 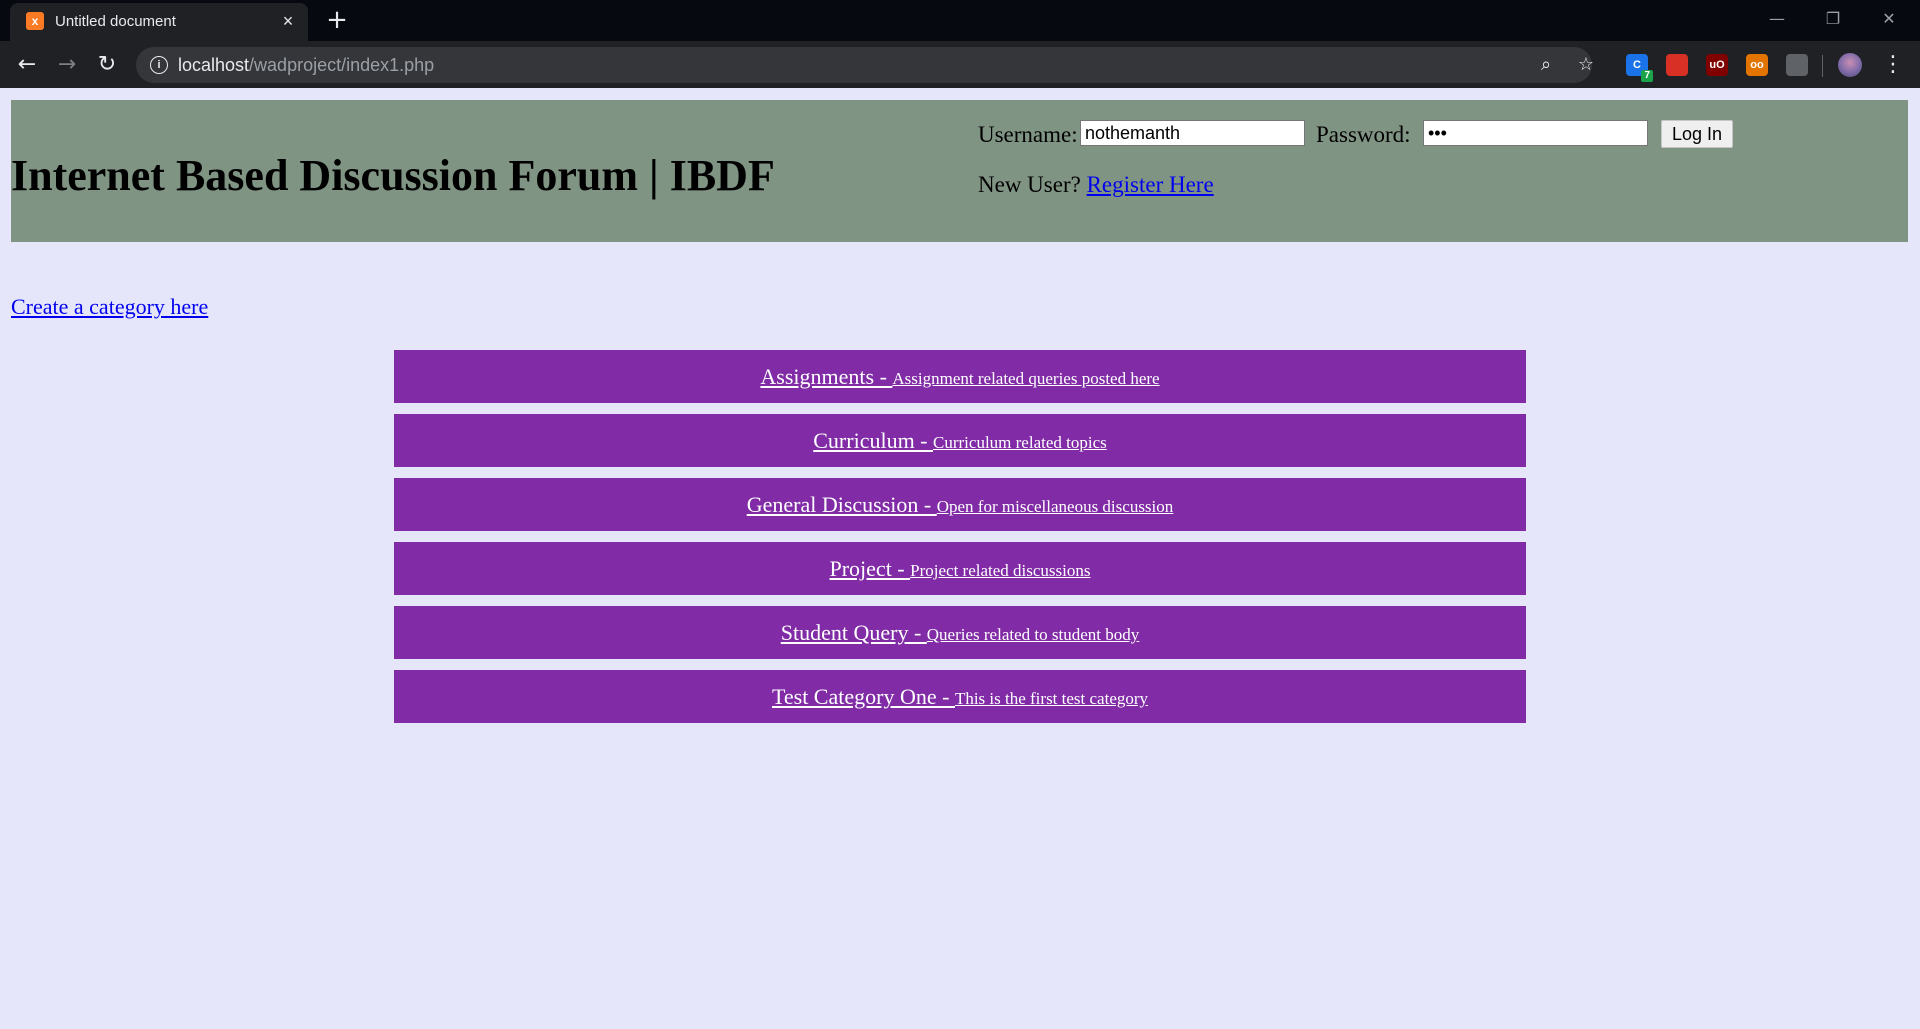 What do you see at coordinates (1150, 184) in the screenshot?
I see `register-link: Register Here` at bounding box center [1150, 184].